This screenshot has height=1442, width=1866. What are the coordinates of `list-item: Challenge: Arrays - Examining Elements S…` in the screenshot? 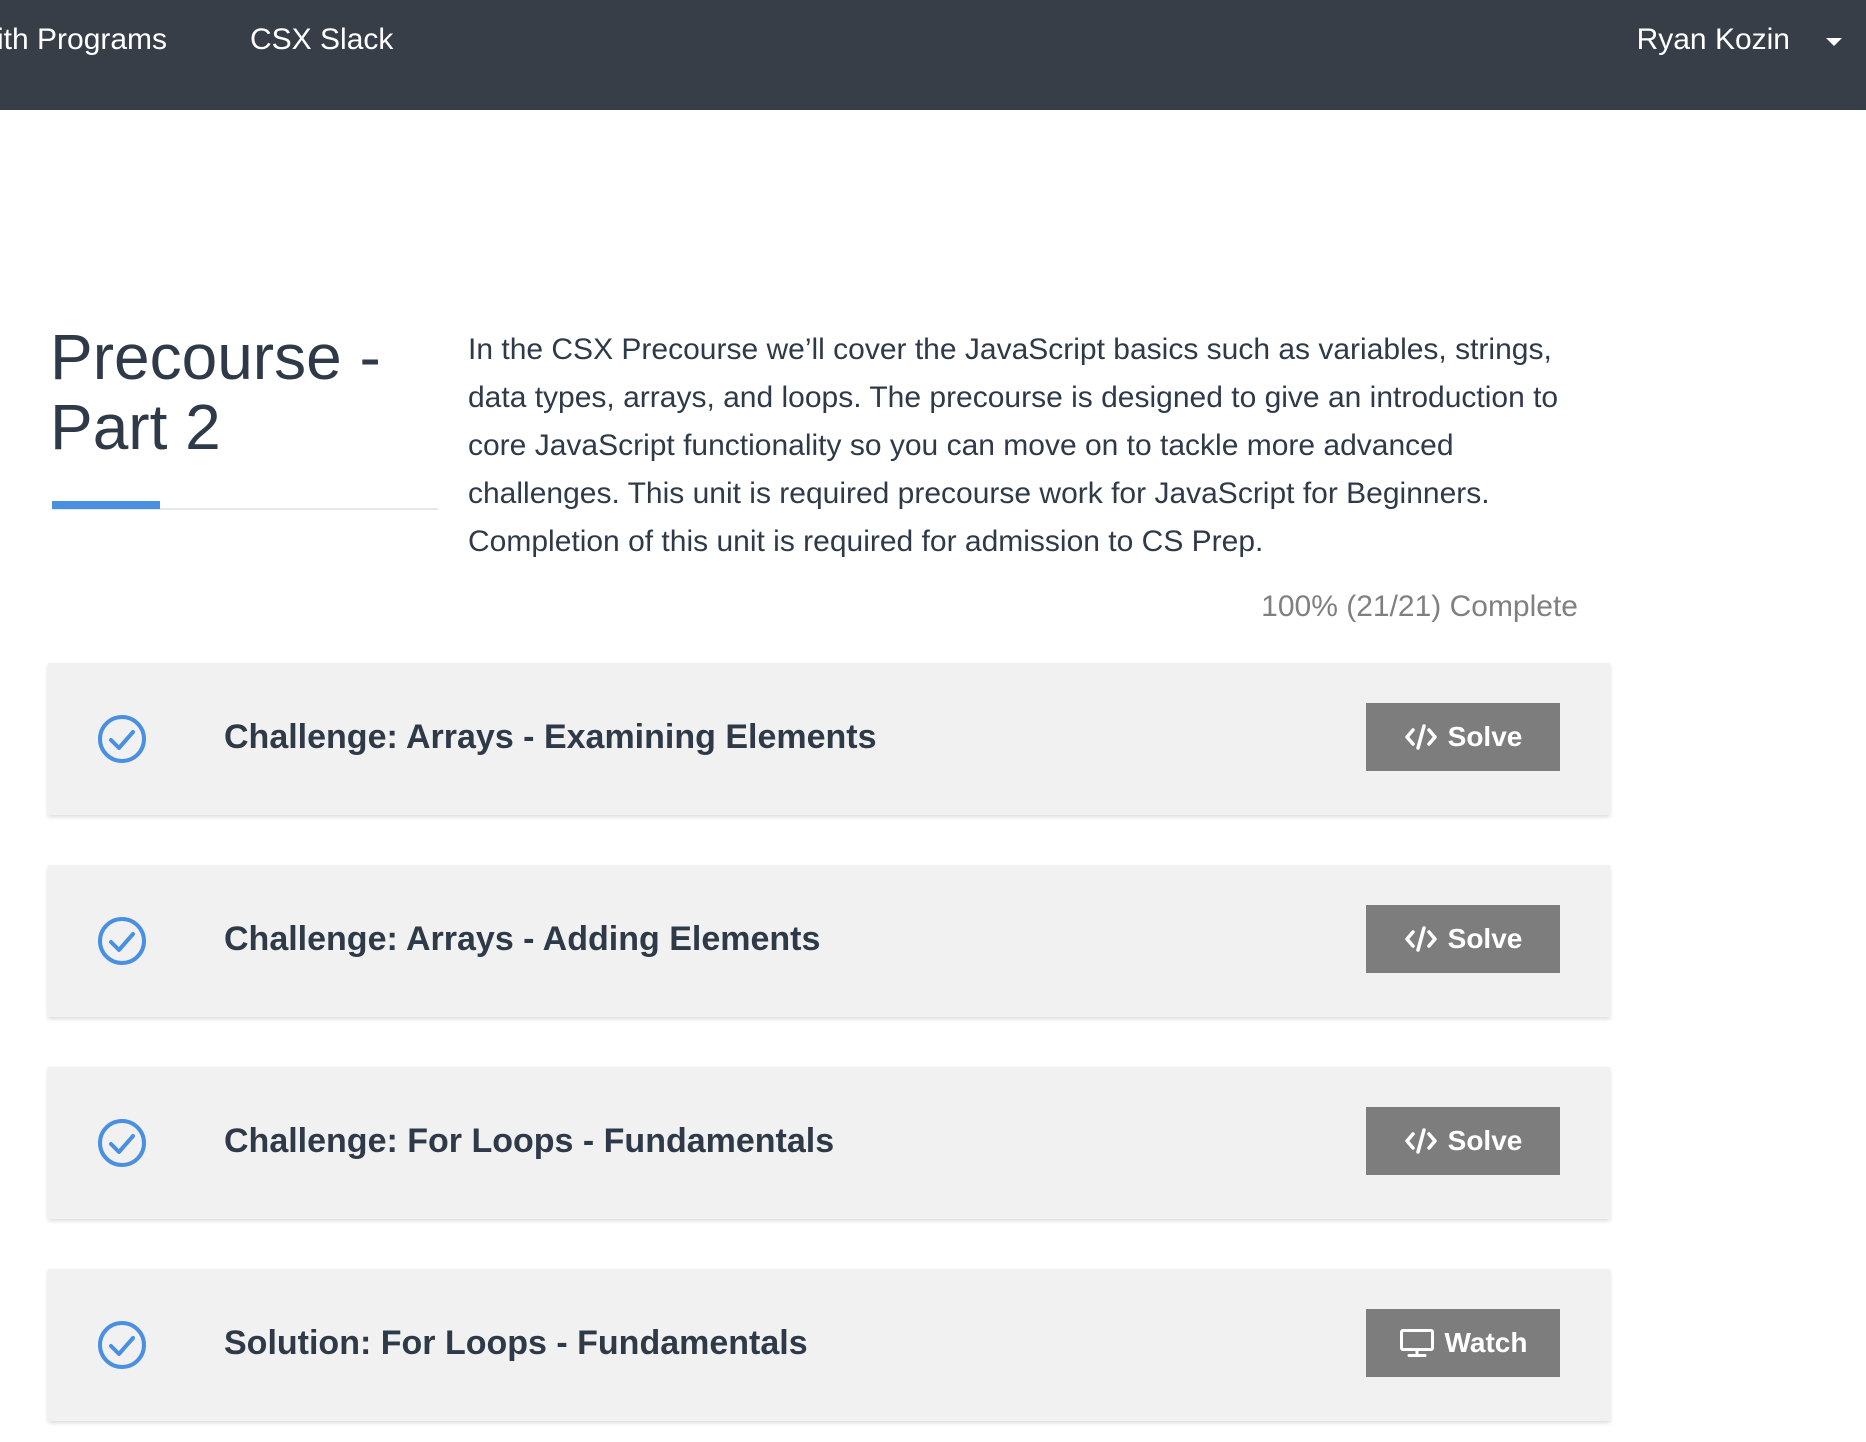 It's located at (829, 739).